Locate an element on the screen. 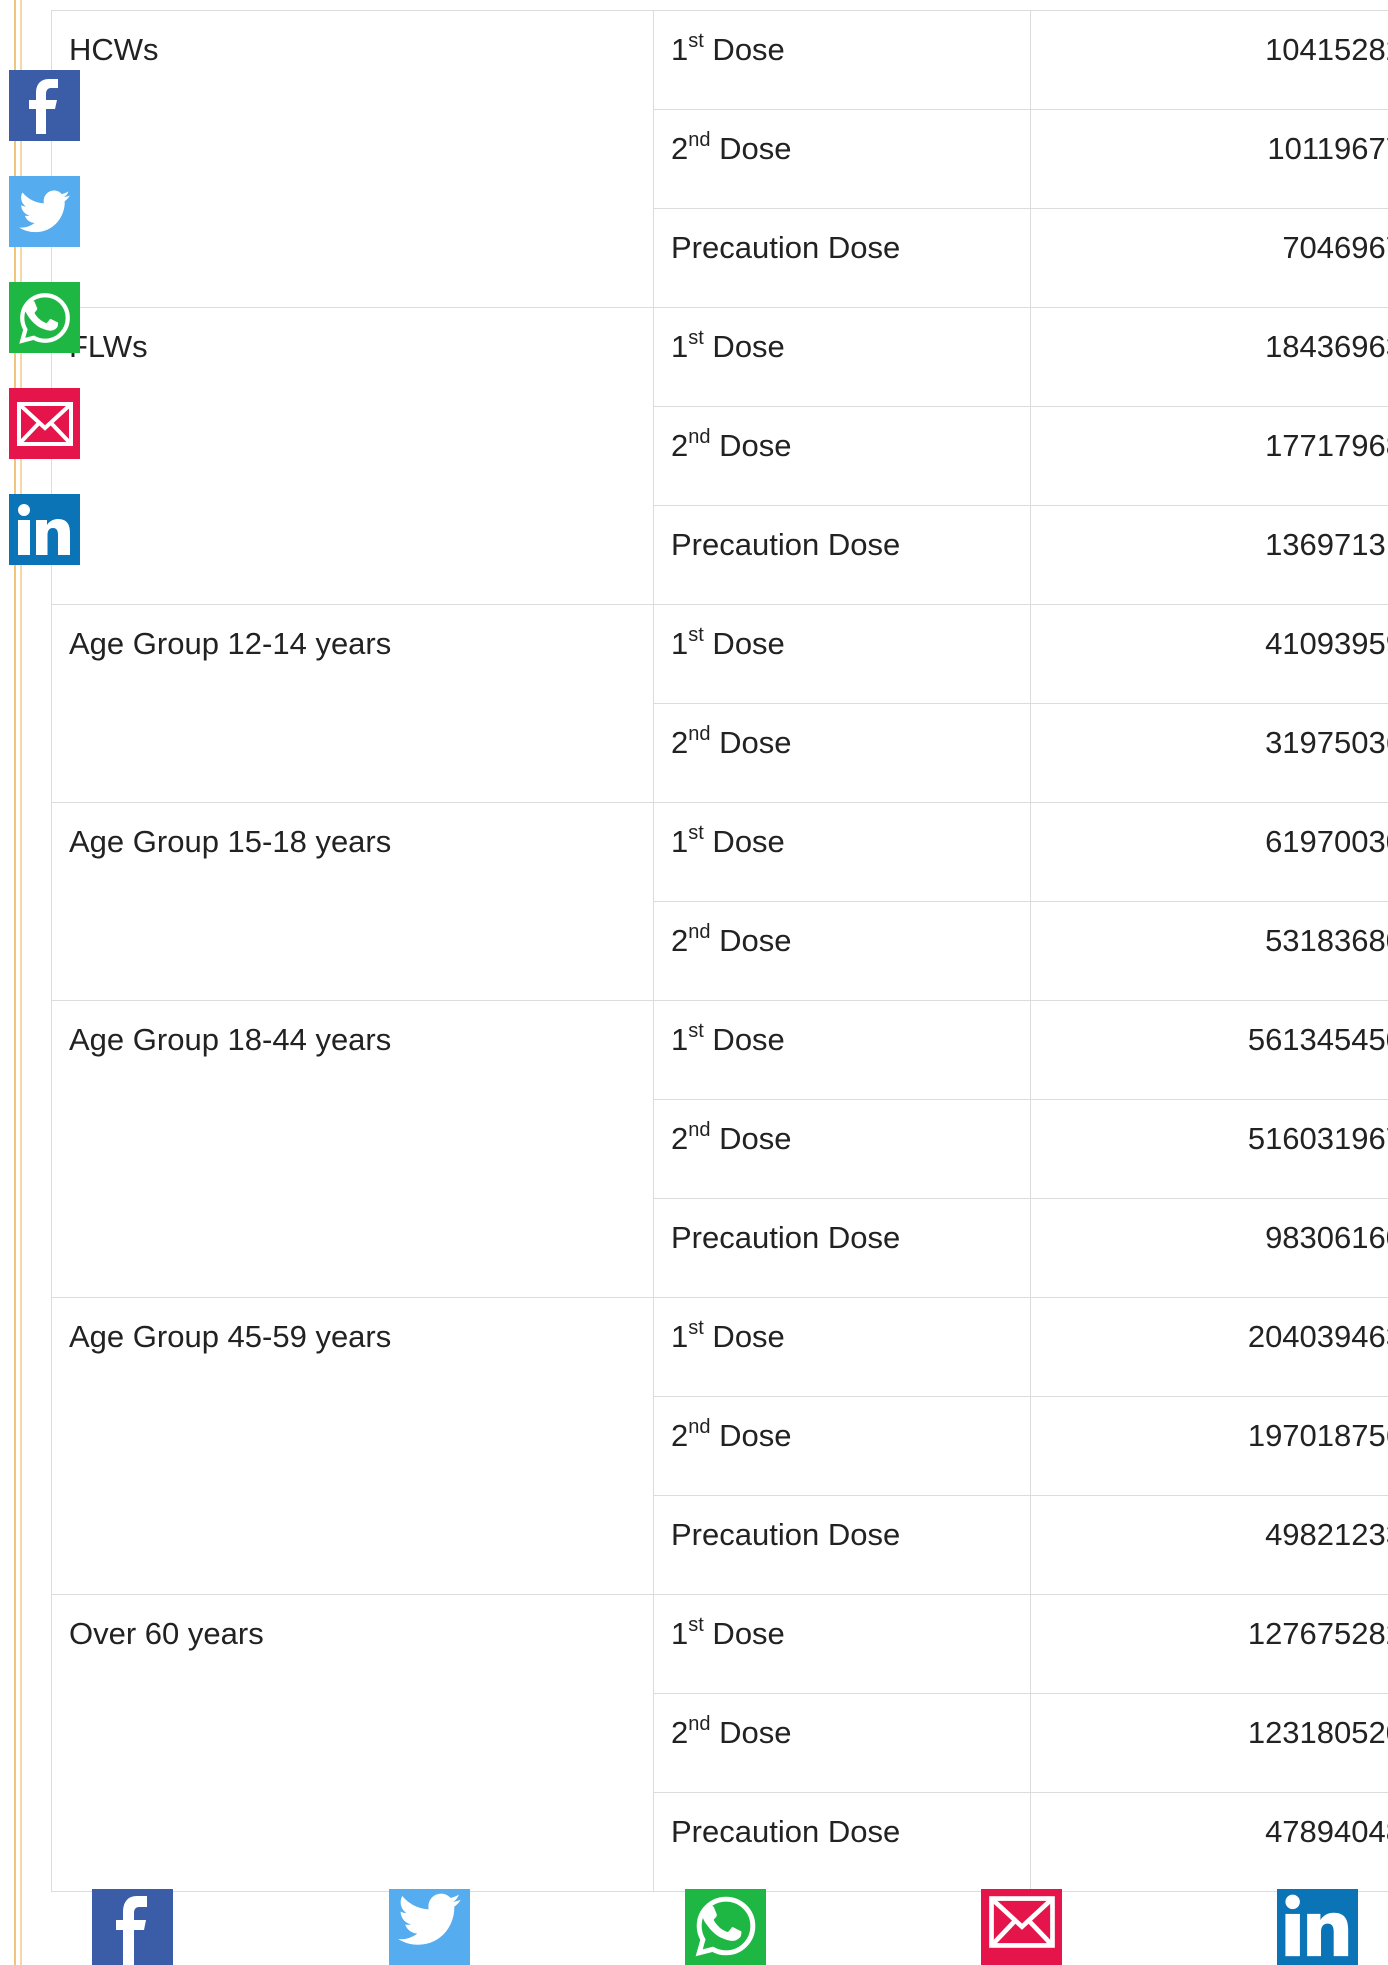 The image size is (1388, 1965). group-cell: Age Group 45-59 years is located at coordinates (352, 1446).